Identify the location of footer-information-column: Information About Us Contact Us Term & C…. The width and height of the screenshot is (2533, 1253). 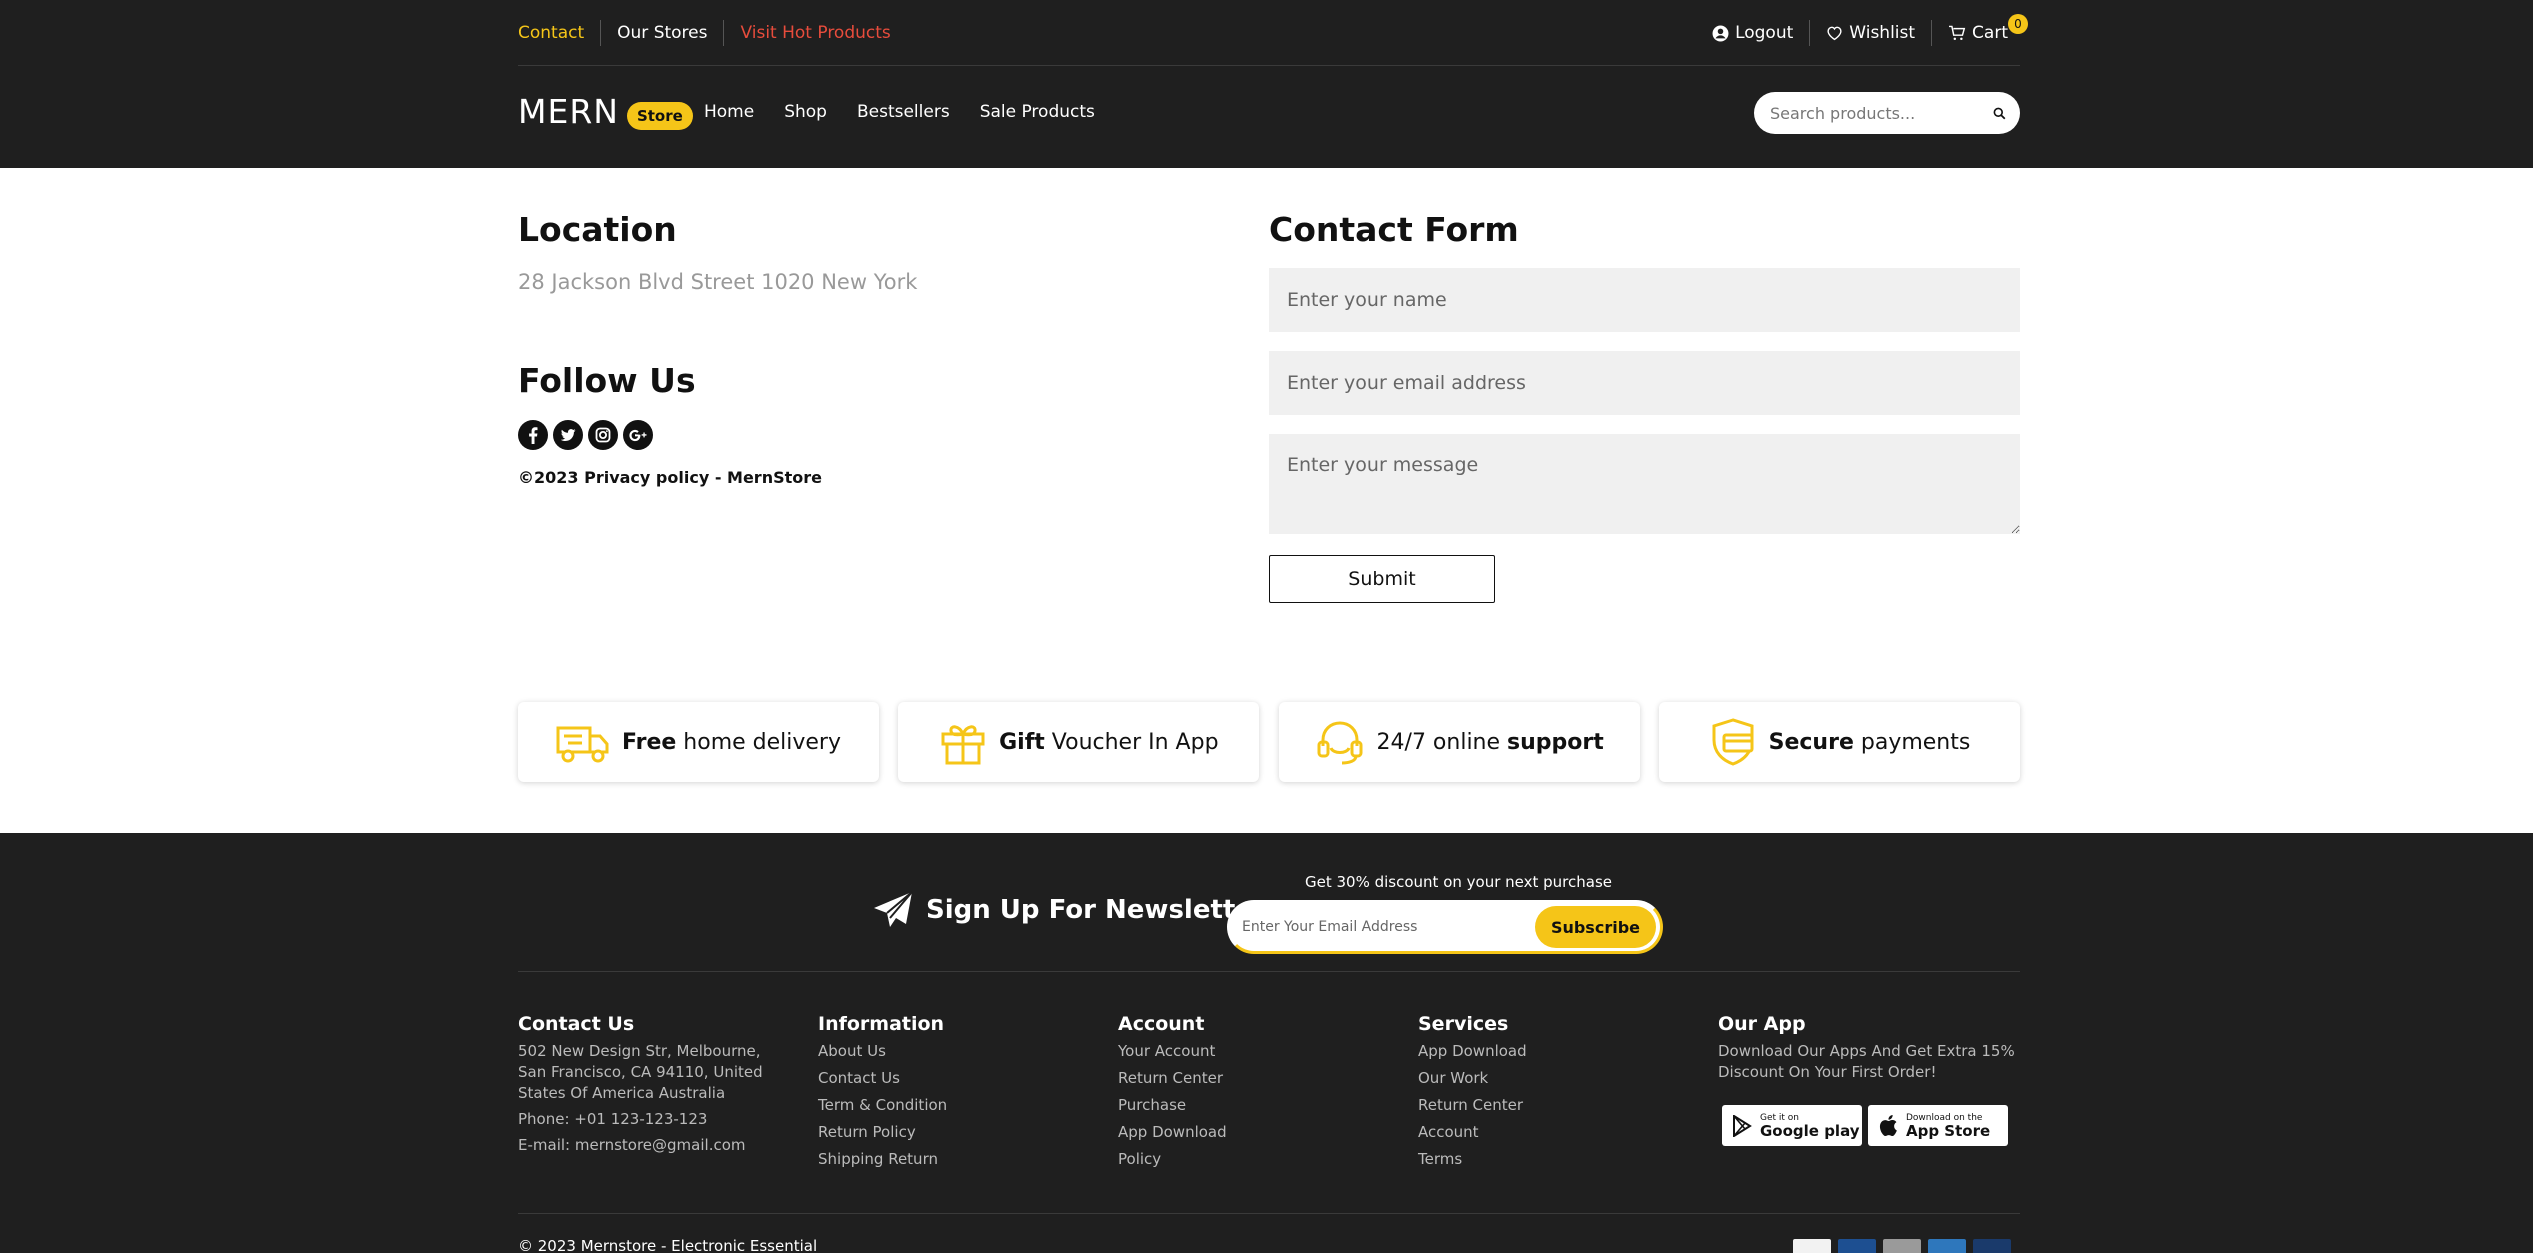
(958, 1094).